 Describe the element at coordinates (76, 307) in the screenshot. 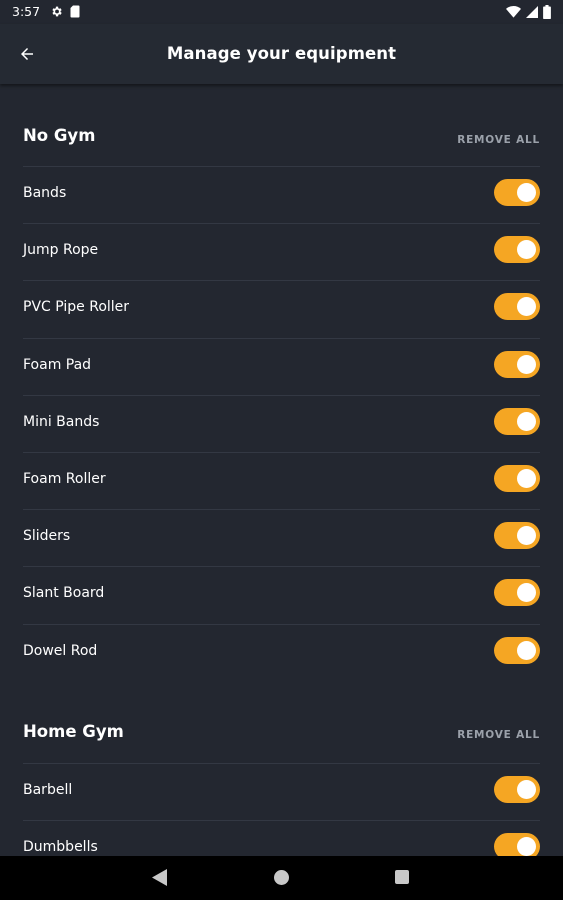

I see `equipment-label: PVC Pipe Roller` at that location.